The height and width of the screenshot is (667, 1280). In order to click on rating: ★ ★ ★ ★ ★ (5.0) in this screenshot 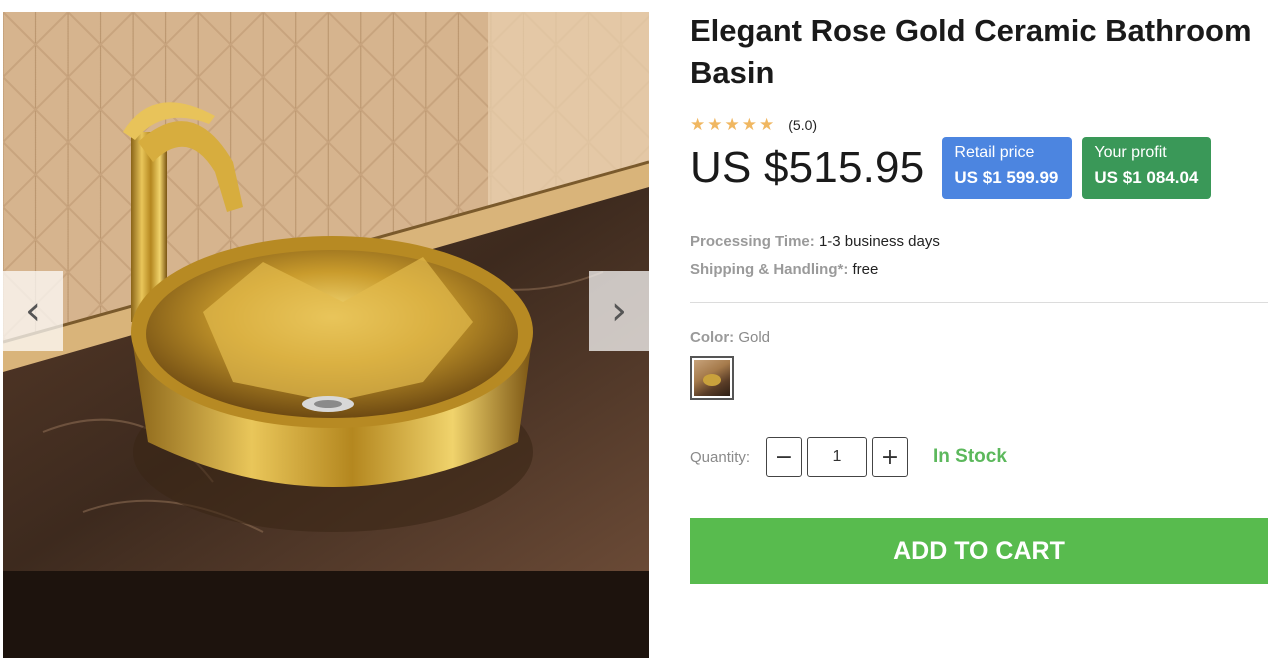, I will do `click(980, 125)`.